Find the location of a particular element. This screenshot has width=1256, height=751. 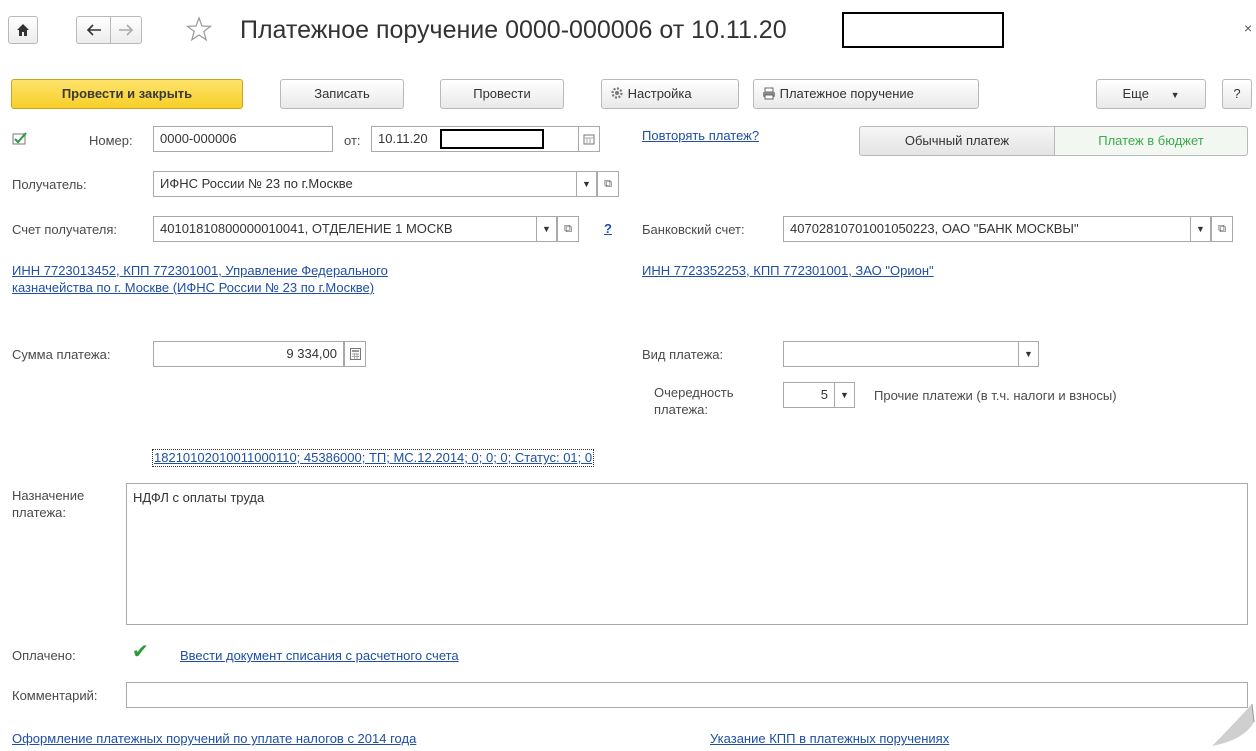

redacted-title-year is located at coordinates (923, 30).